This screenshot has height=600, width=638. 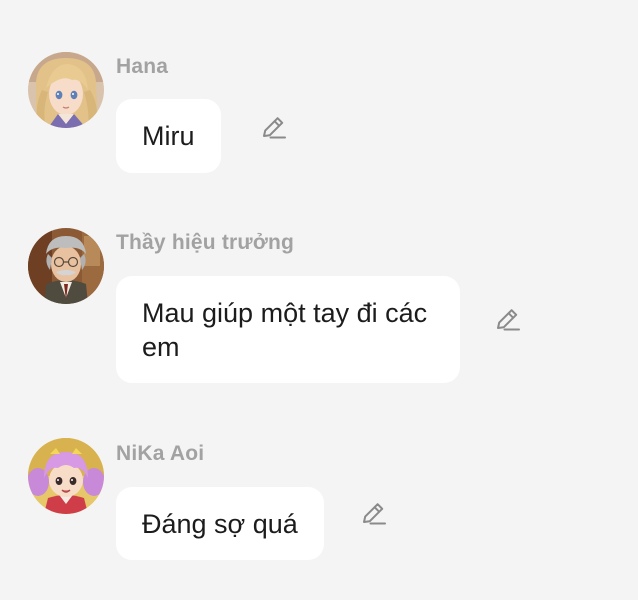 What do you see at coordinates (205, 242) in the screenshot?
I see `sender-name: Thầy hiệu trưởng` at bounding box center [205, 242].